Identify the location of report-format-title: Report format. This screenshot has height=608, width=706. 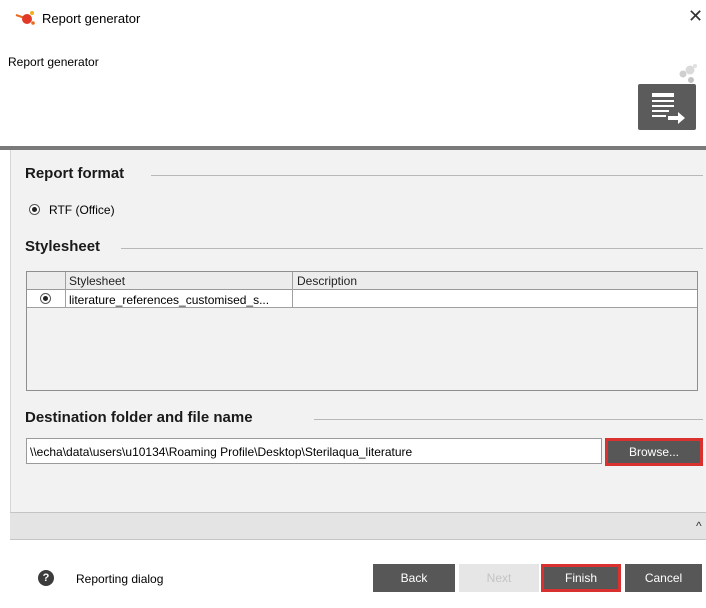
(75, 173).